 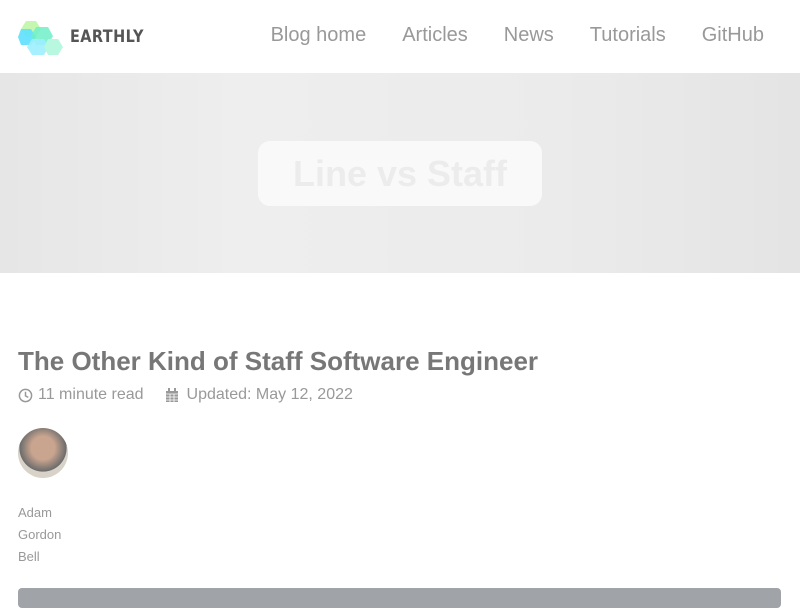 I want to click on brand-name: EARTHLY, so click(x=107, y=37).